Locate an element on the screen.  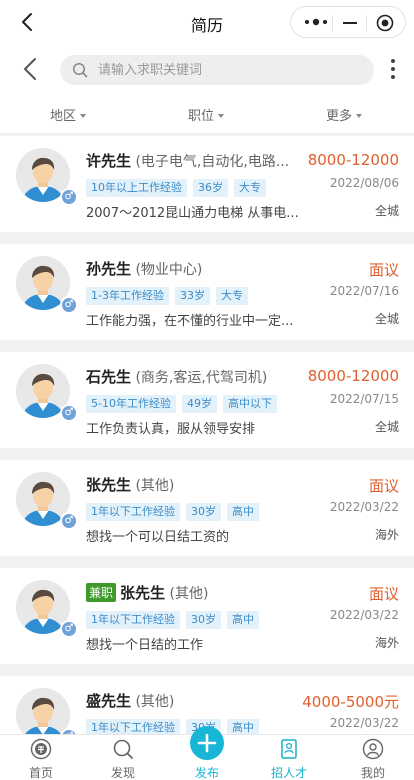
tab-home: 首页 is located at coordinates (41, 757).